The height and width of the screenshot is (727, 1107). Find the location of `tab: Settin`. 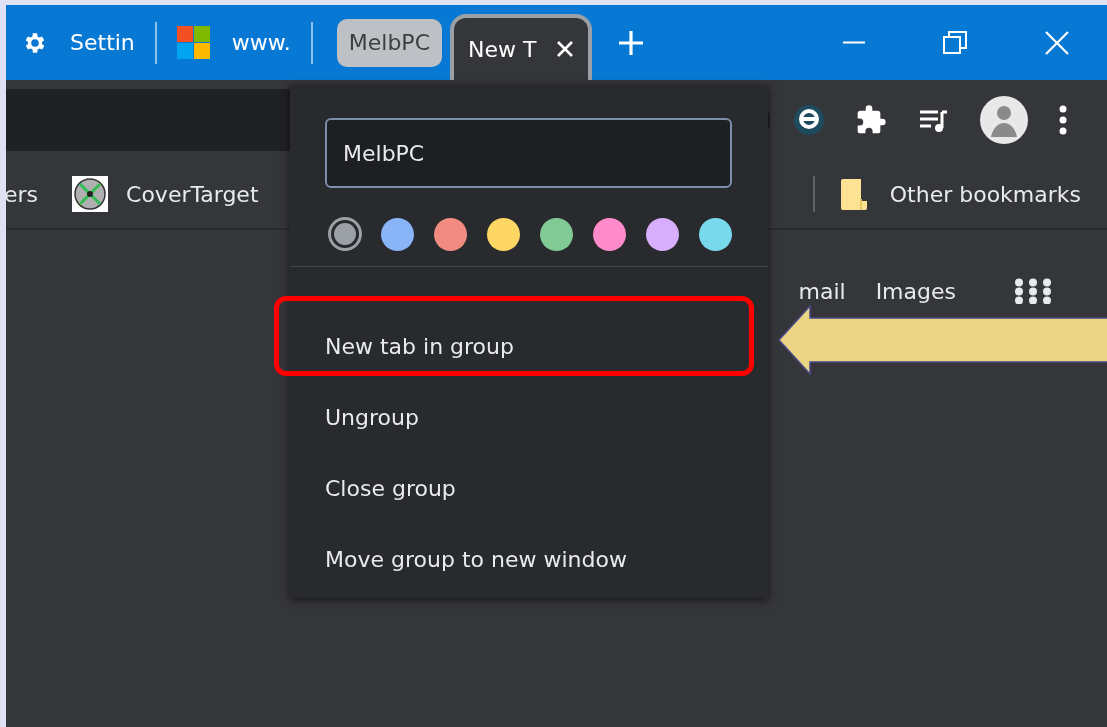

tab: Settin is located at coordinates (78, 42).